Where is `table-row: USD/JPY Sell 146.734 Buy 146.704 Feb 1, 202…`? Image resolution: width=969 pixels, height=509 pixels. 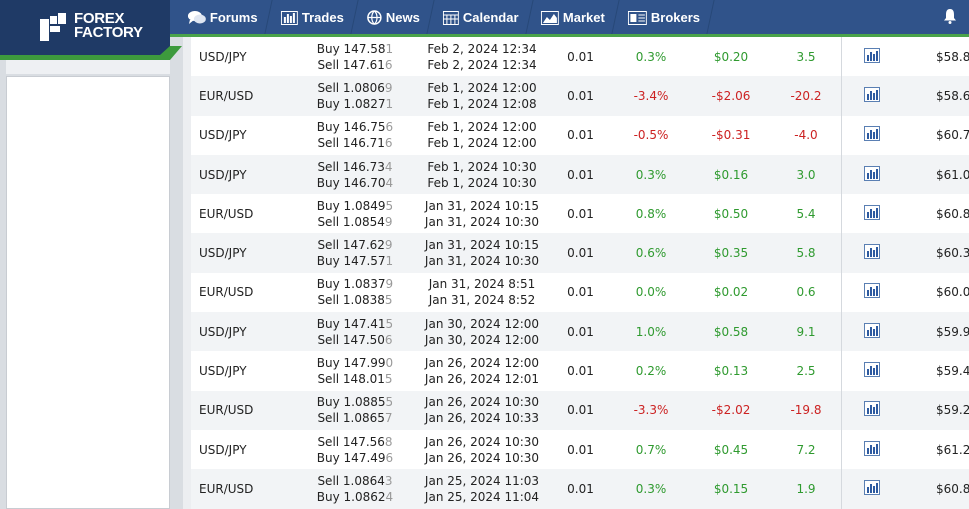 table-row: USD/JPY Sell 146.734 Buy 146.704 Feb 1, 202… is located at coordinates (580, 174).